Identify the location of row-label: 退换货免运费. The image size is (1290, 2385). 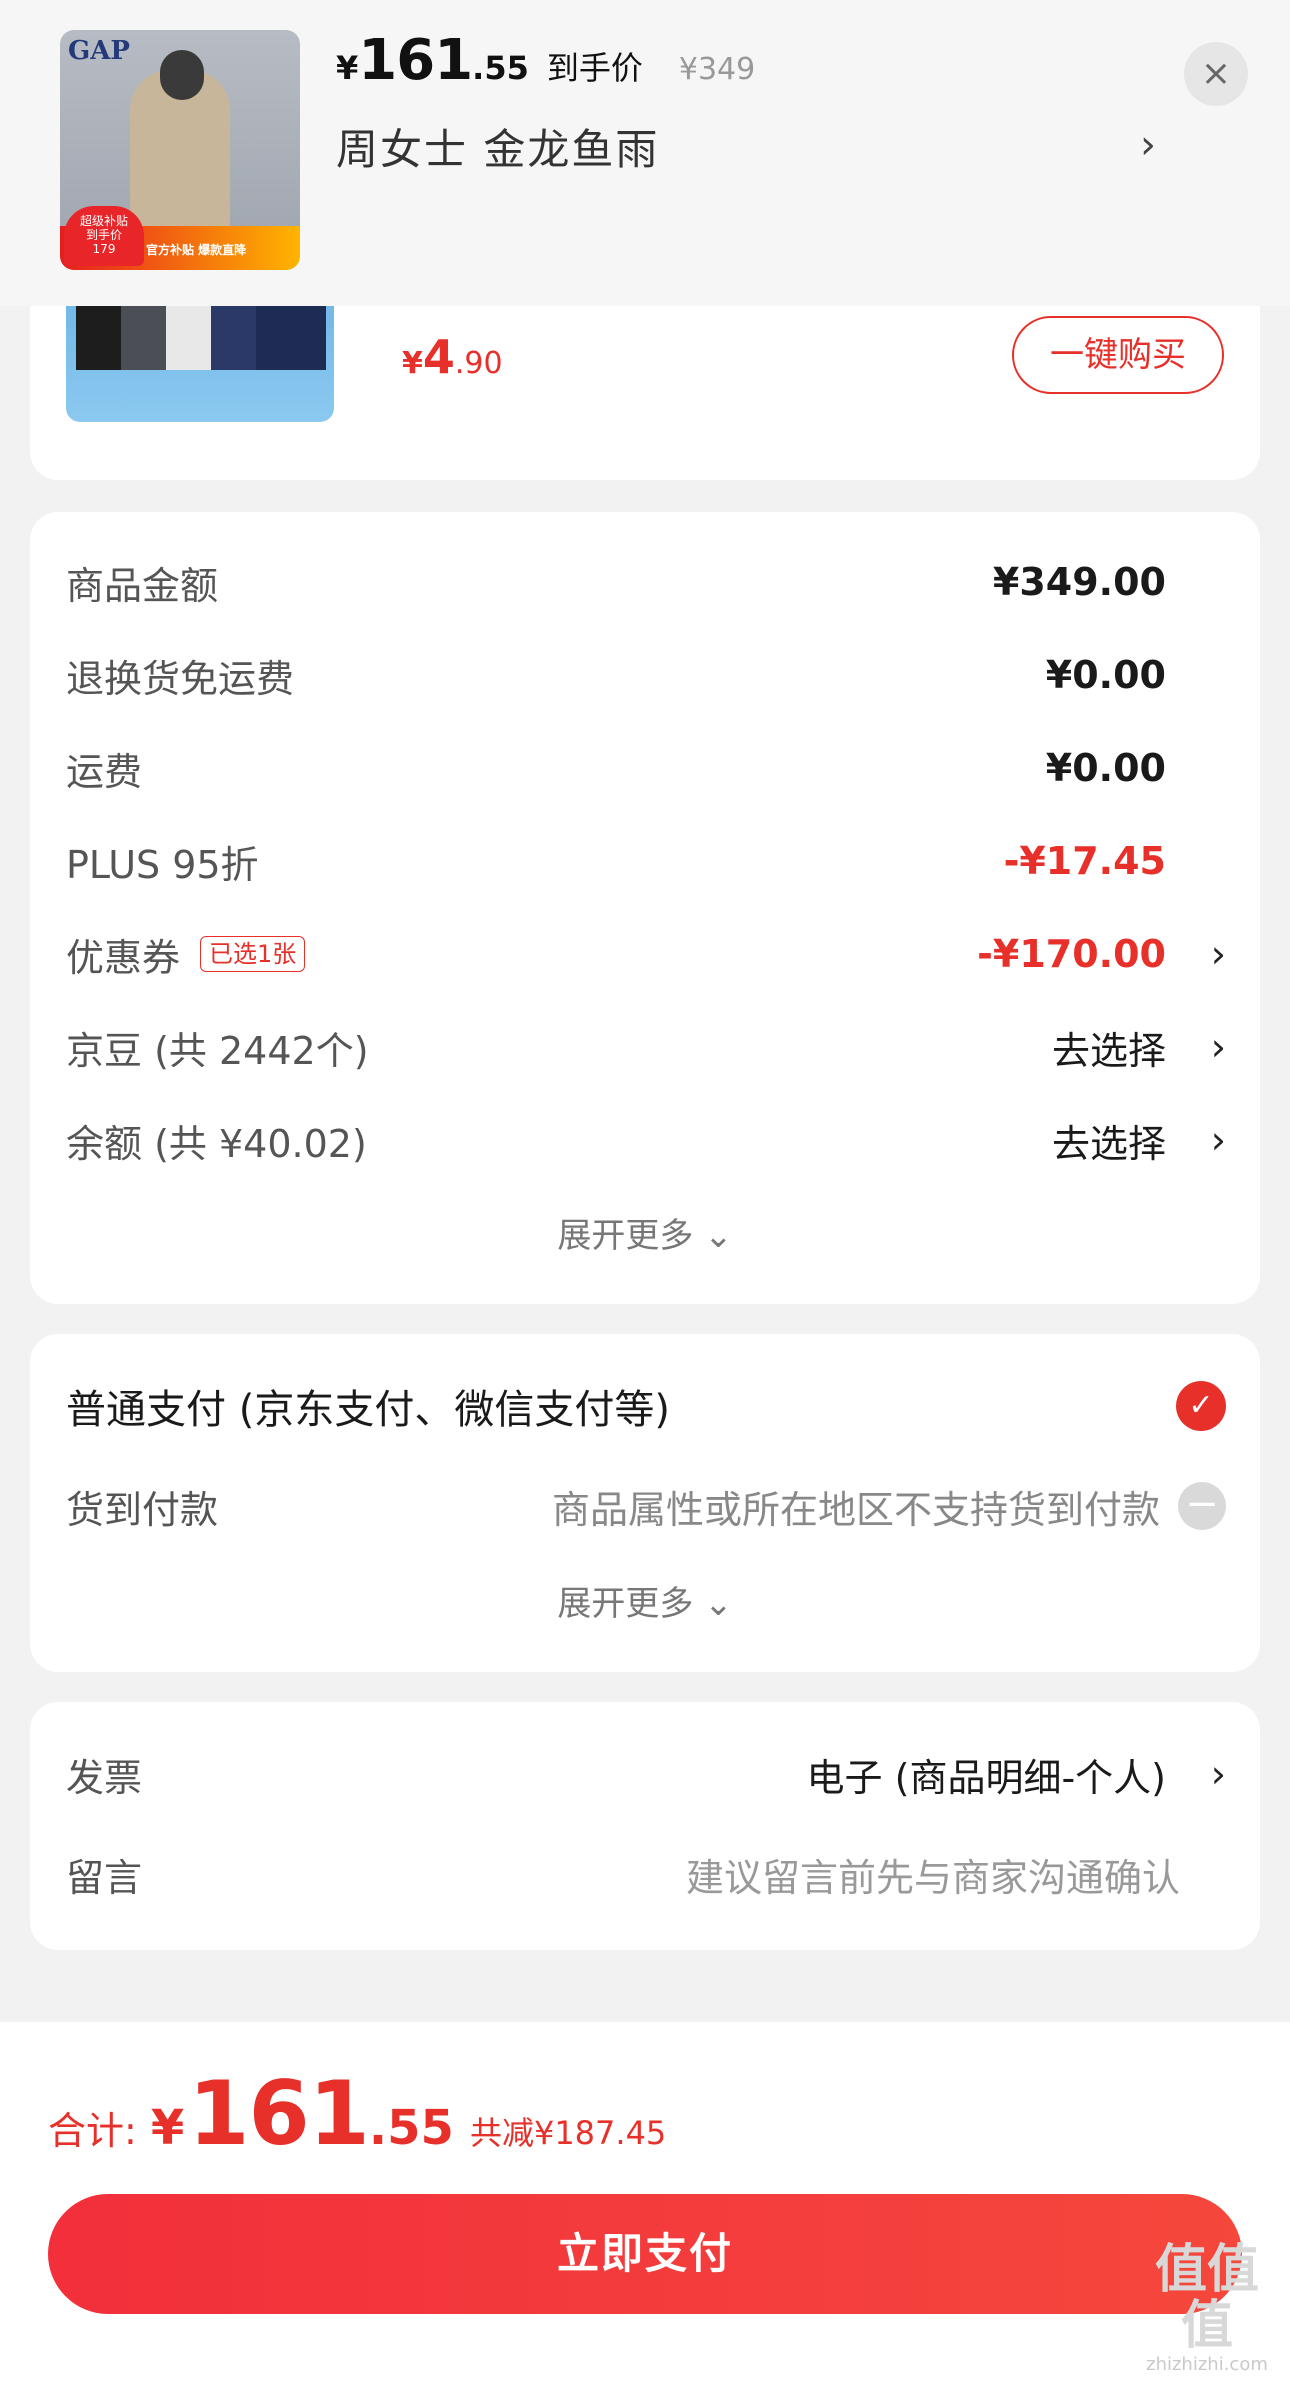
(180, 678).